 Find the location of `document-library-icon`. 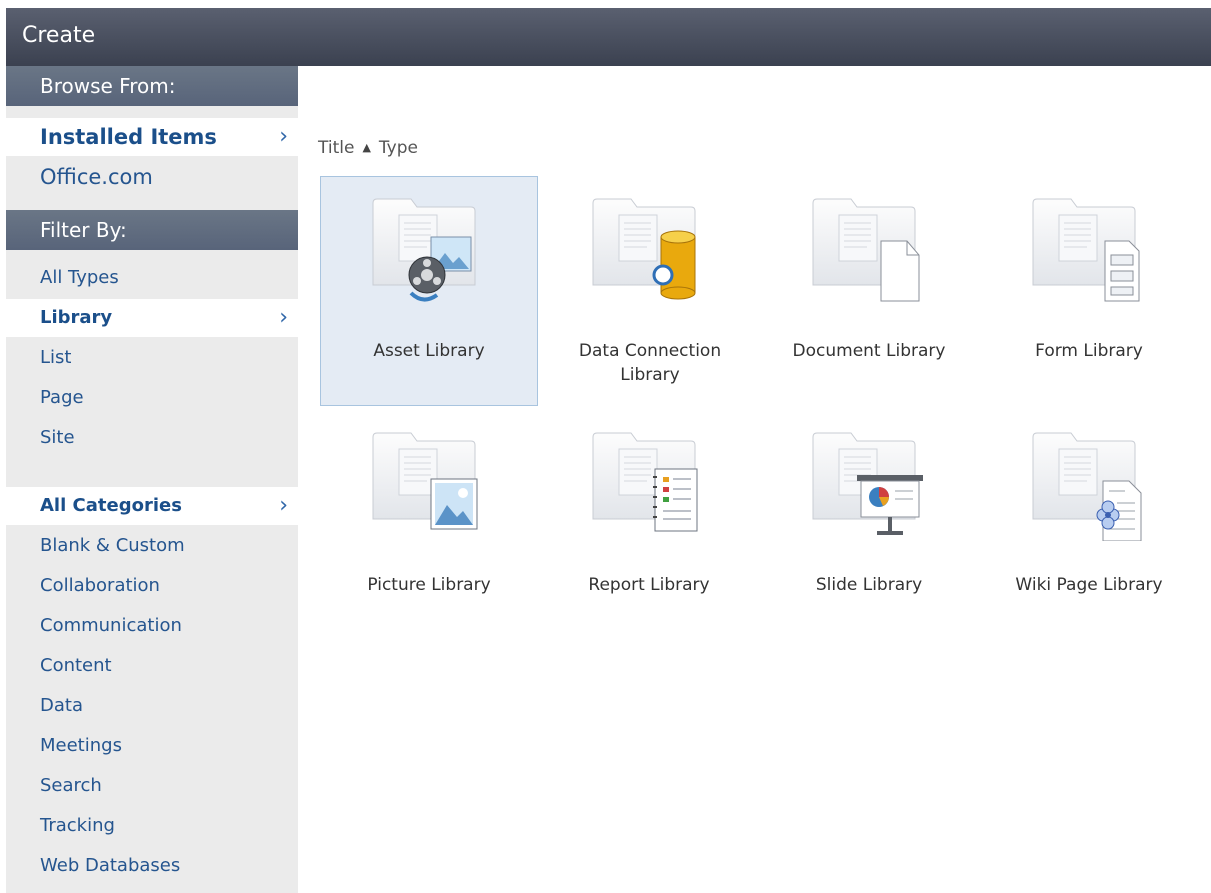

document-library-icon is located at coordinates (866, 250).